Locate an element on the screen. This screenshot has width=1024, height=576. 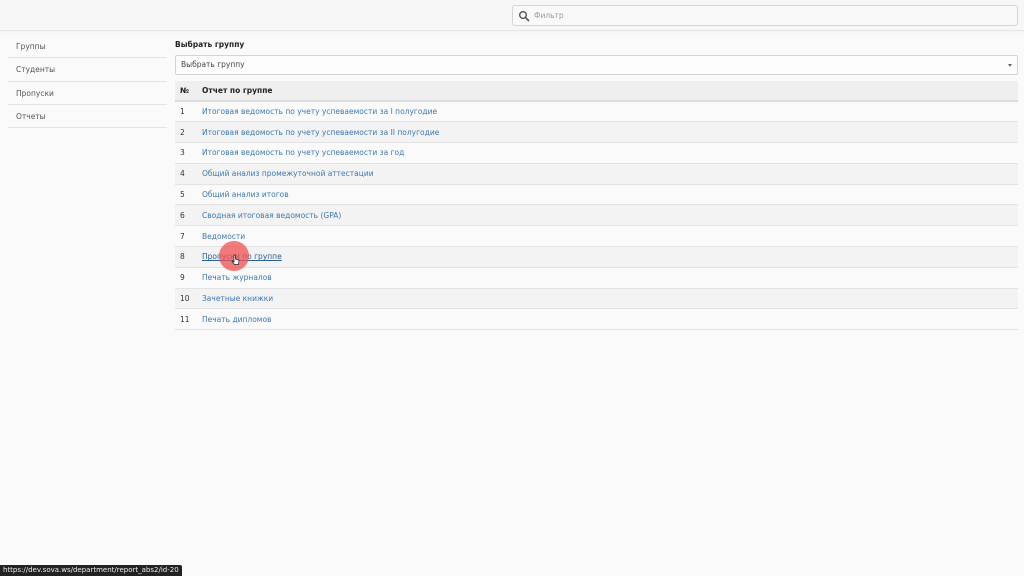
group-select-label: Выбрать группу is located at coordinates (210, 44).